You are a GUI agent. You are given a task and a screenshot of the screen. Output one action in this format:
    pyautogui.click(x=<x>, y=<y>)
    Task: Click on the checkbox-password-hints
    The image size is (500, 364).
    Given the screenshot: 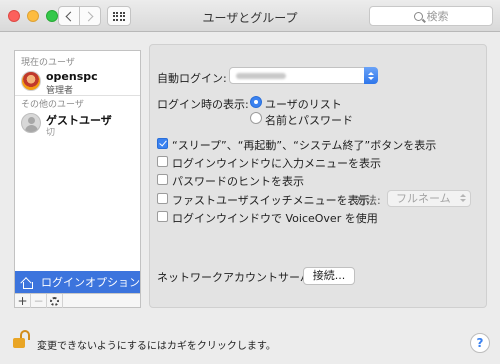 What is the action you would take?
    pyautogui.click(x=162, y=179)
    